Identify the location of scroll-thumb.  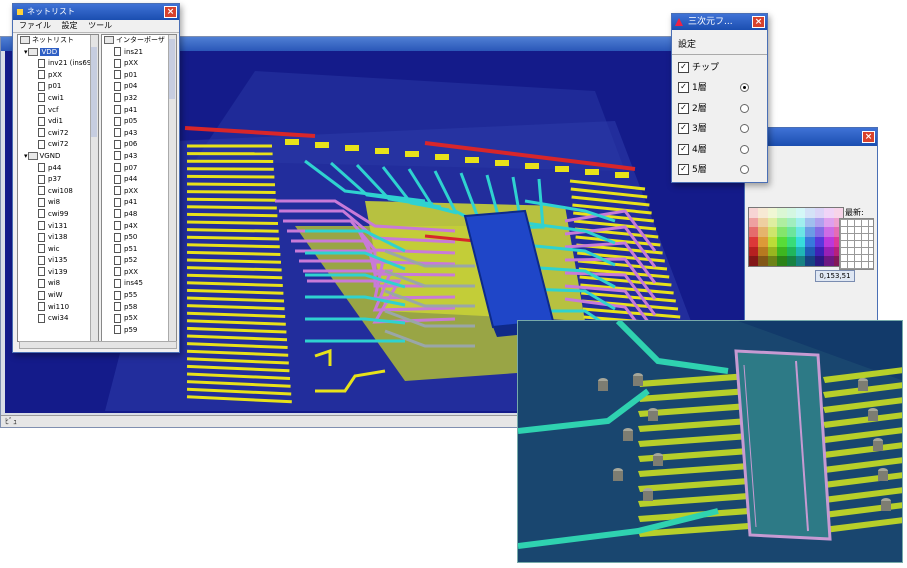
(94, 92).